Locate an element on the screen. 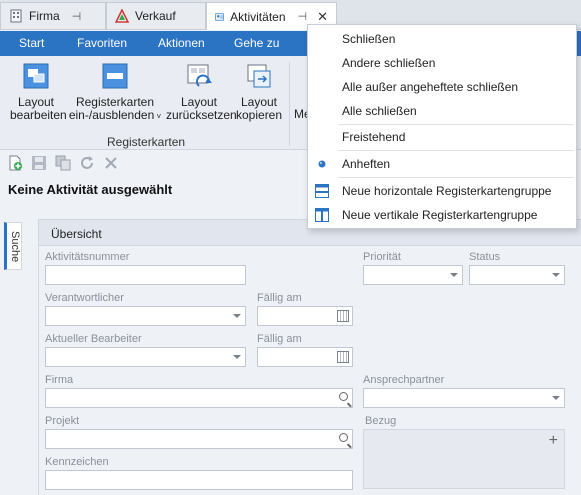 The image size is (581, 495). ribbon-group-label: Registerkarten is located at coordinates (146, 142).